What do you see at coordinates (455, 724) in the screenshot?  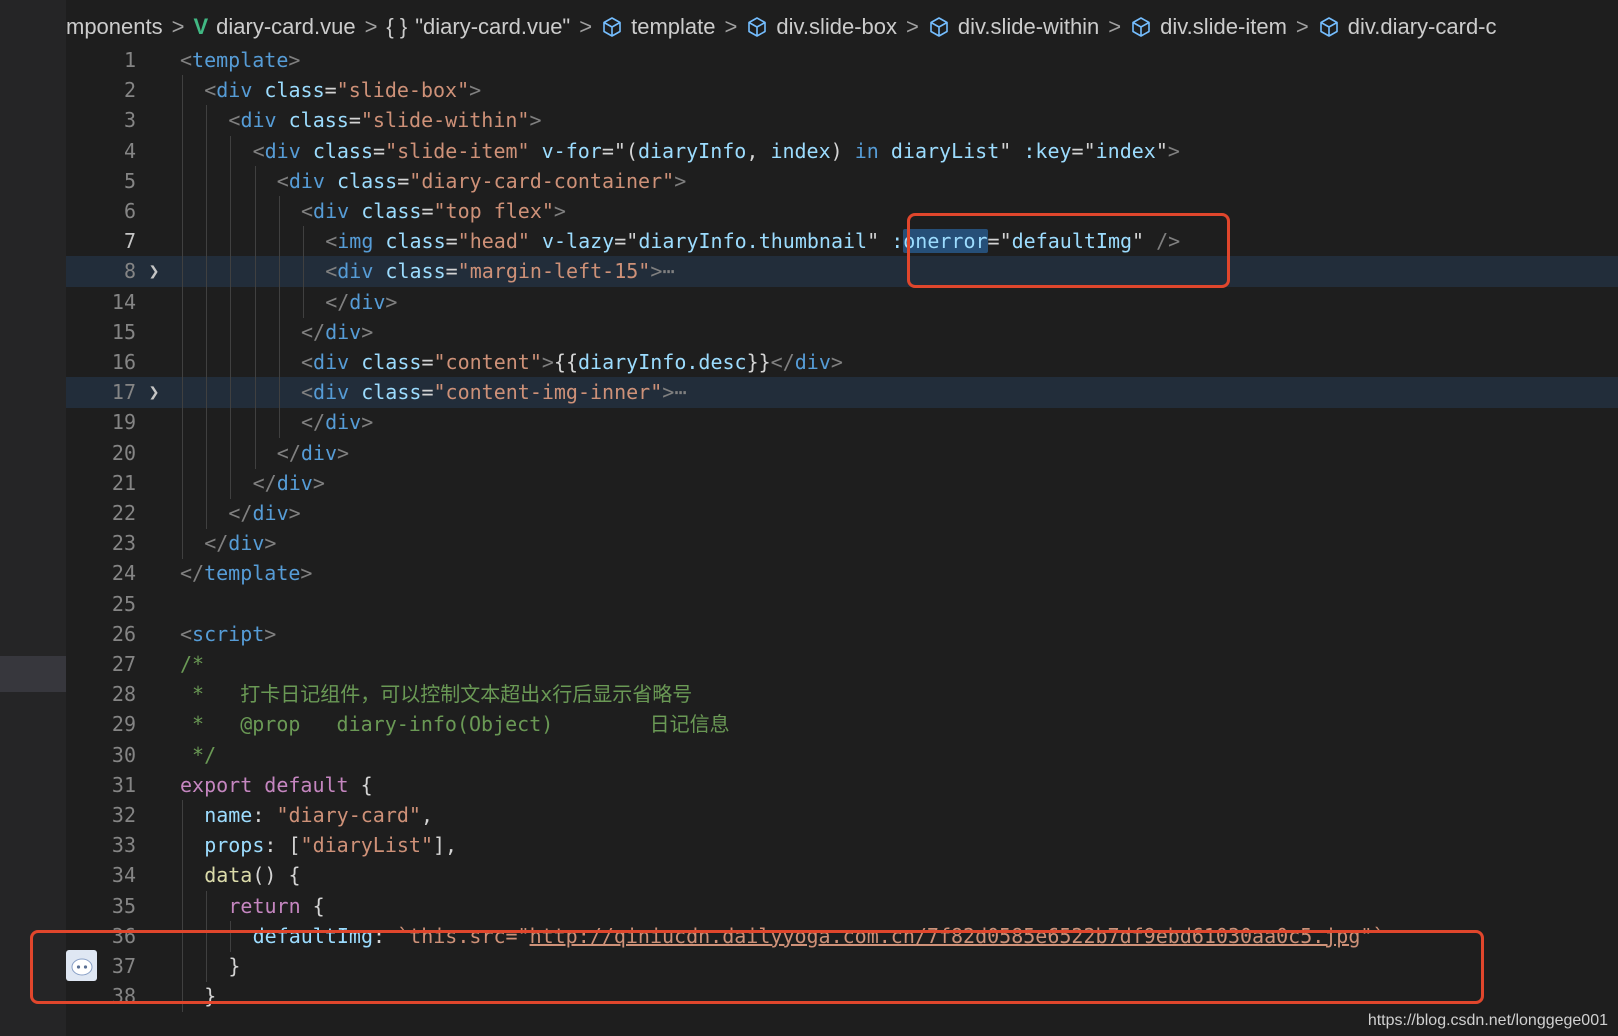 I see `code-text: * @prop diary-info(Object) 日记信息` at bounding box center [455, 724].